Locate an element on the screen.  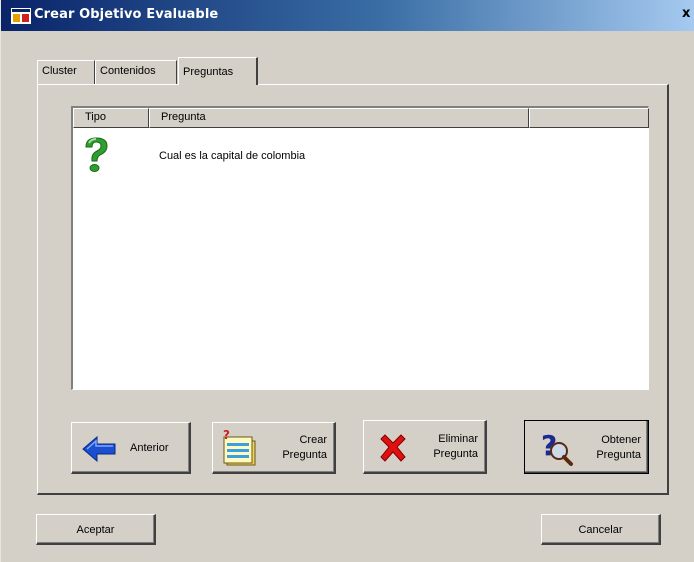
window-title: Crear Objetivo Evaluable is located at coordinates (126, 14).